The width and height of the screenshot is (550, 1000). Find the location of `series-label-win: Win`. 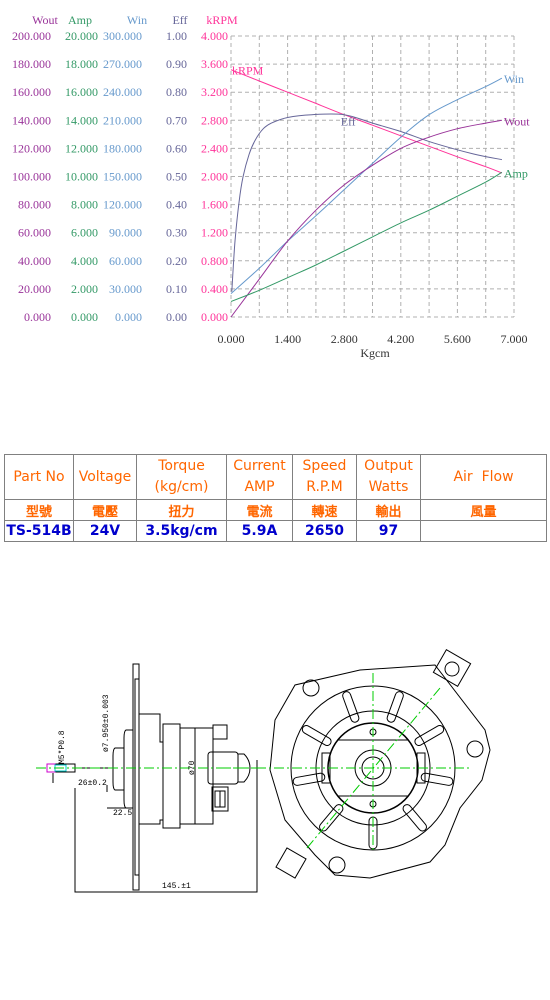

series-label-win: Win is located at coordinates (514, 79).